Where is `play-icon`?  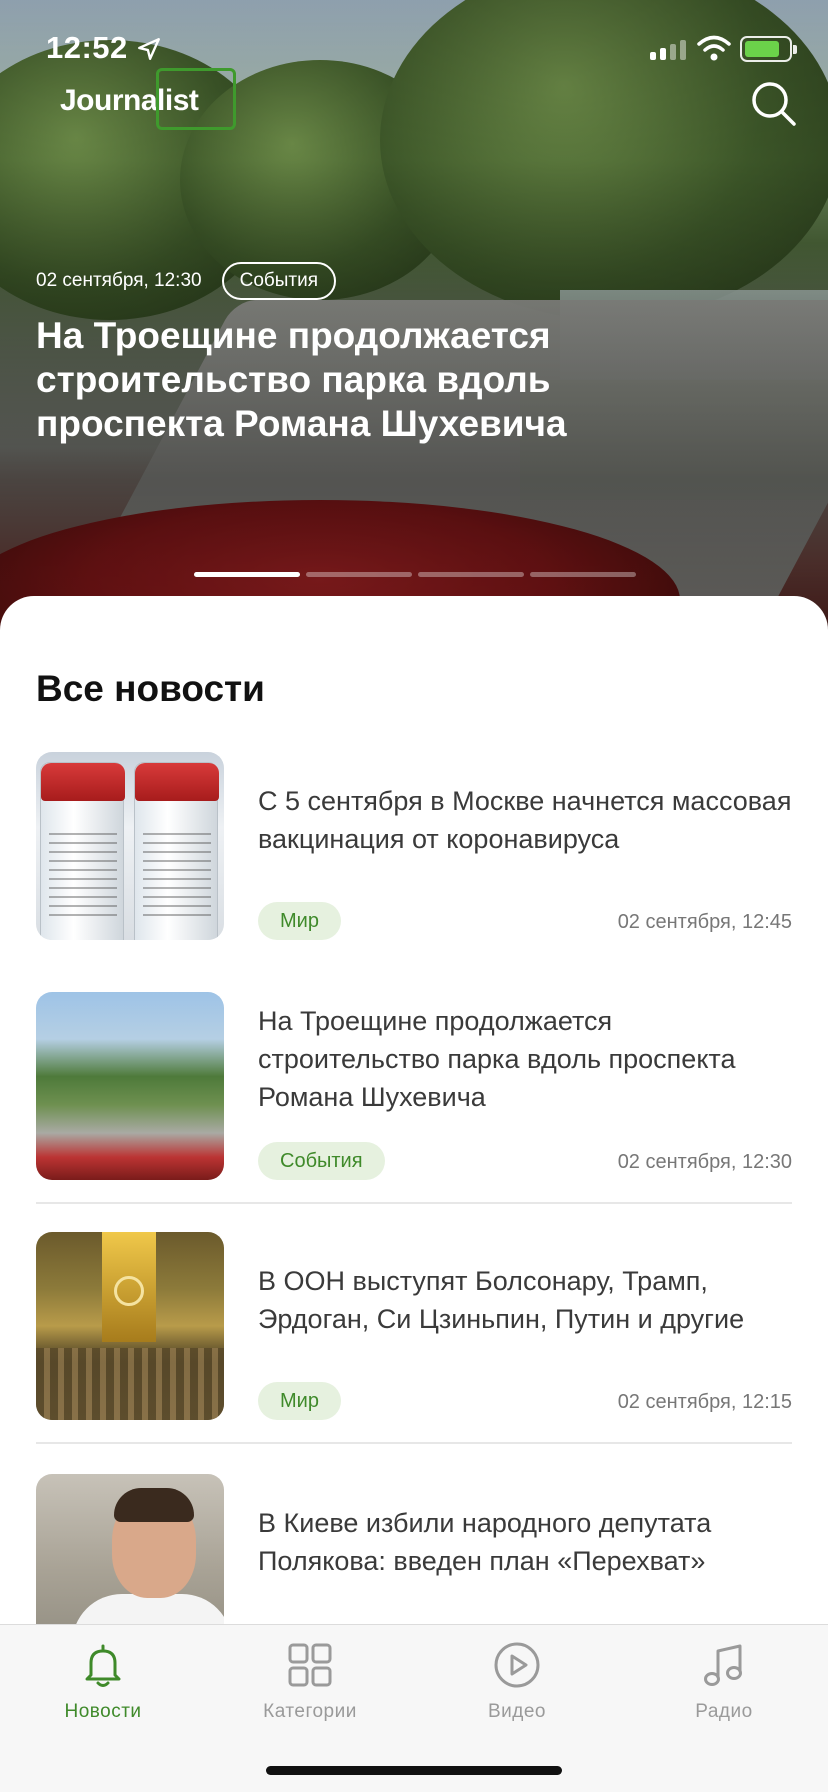
play-icon is located at coordinates (517, 1665).